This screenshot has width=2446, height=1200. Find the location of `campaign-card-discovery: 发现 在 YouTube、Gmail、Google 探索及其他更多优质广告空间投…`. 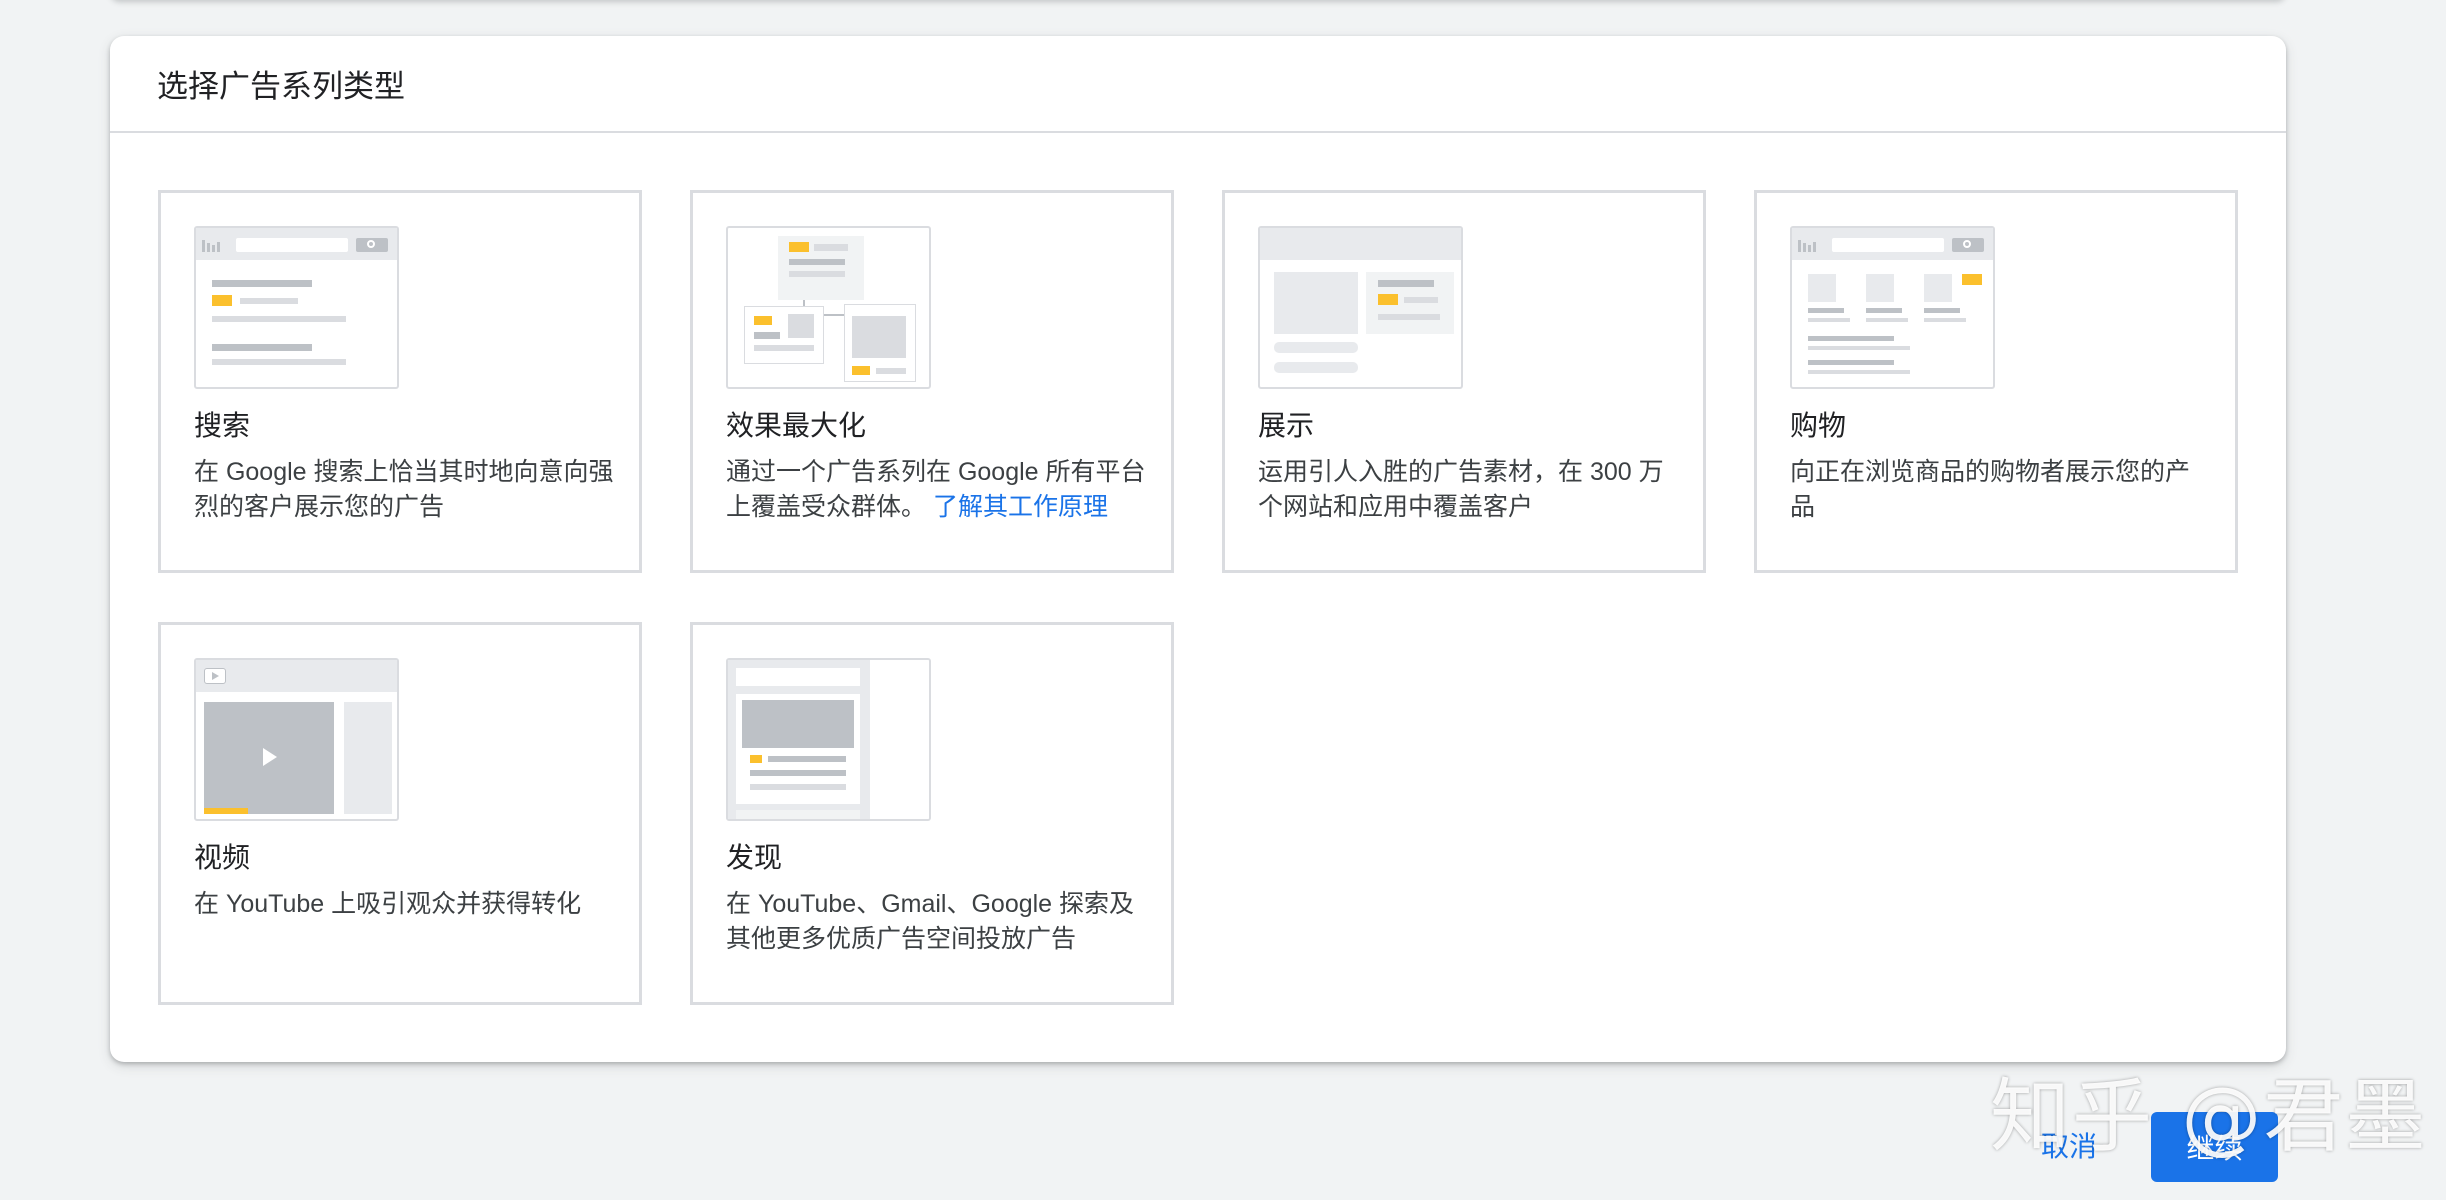

campaign-card-discovery: 发现 在 YouTube、Gmail、Google 探索及其他更多优质广告空间投… is located at coordinates (932, 813).